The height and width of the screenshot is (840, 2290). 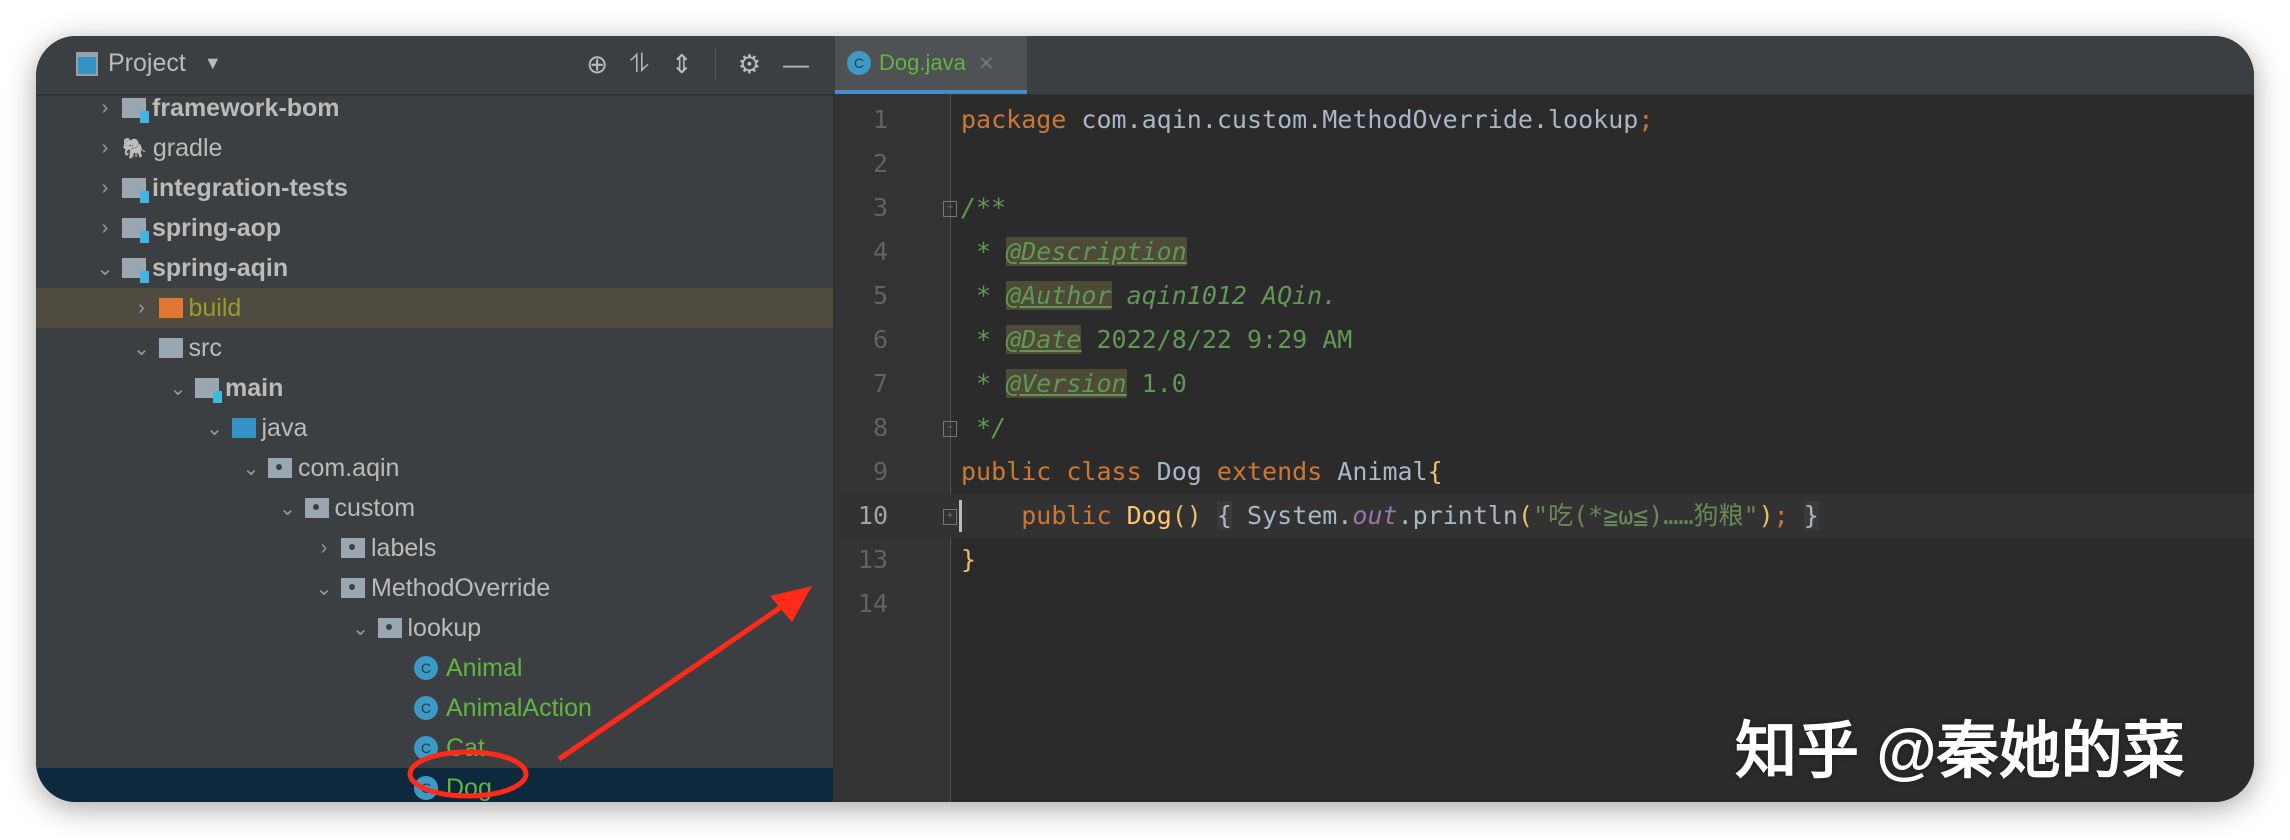 I want to click on expand-all-icon: ⥮, so click(x=639, y=64).